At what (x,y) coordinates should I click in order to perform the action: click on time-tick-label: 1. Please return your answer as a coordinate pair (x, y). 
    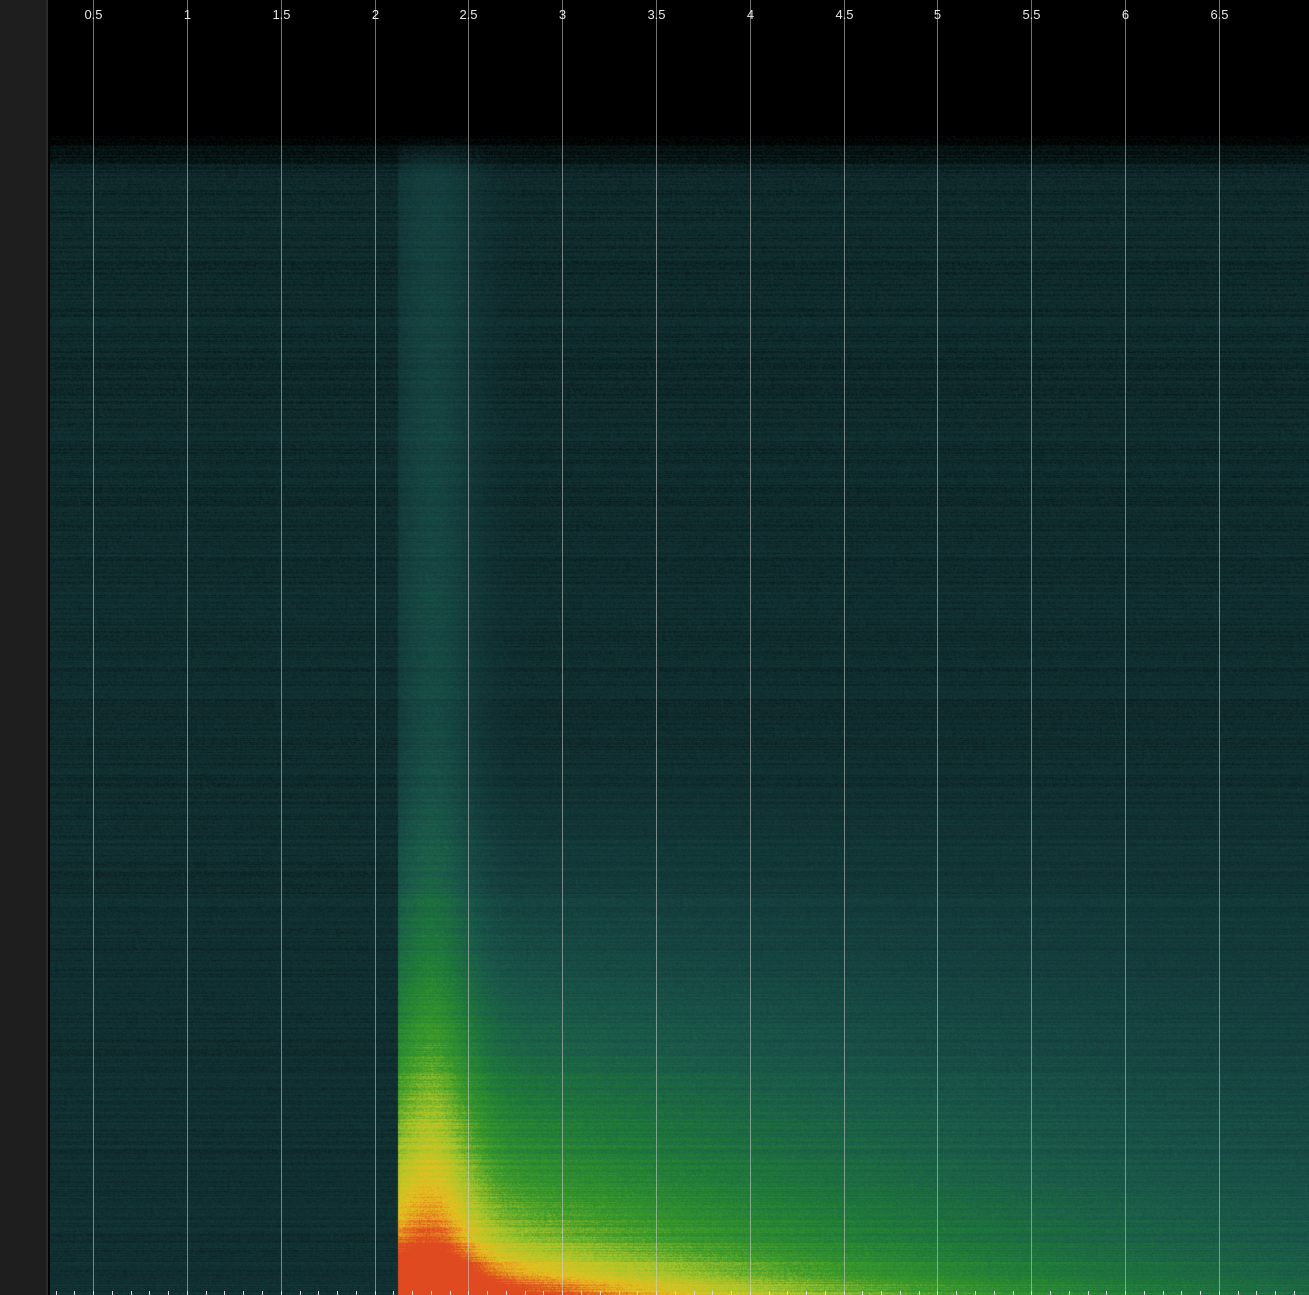
    Looking at the image, I should click on (187, 14).